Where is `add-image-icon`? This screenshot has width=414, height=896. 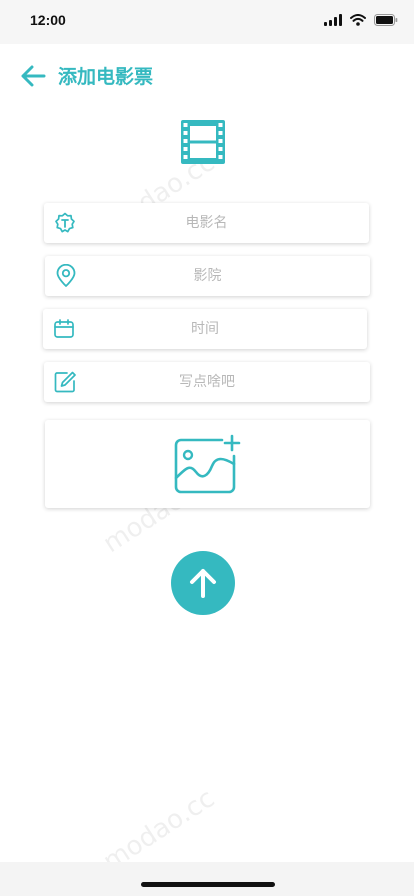 add-image-icon is located at coordinates (207, 464).